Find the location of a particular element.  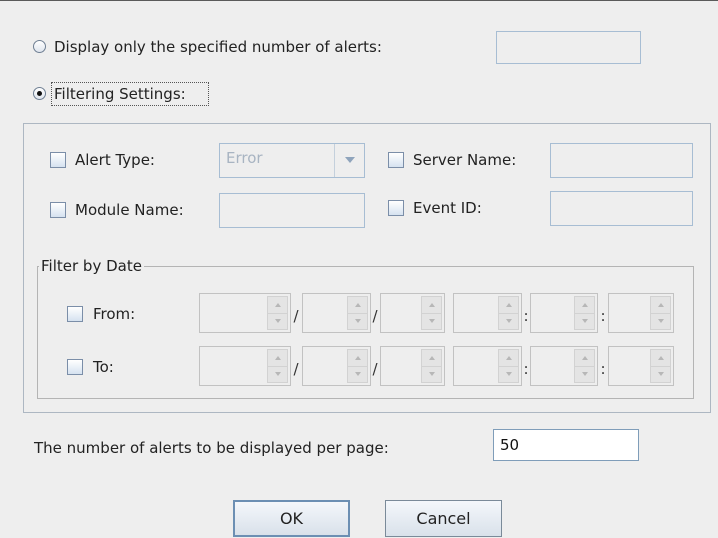

from-year-spinner is located at coordinates (245, 313).